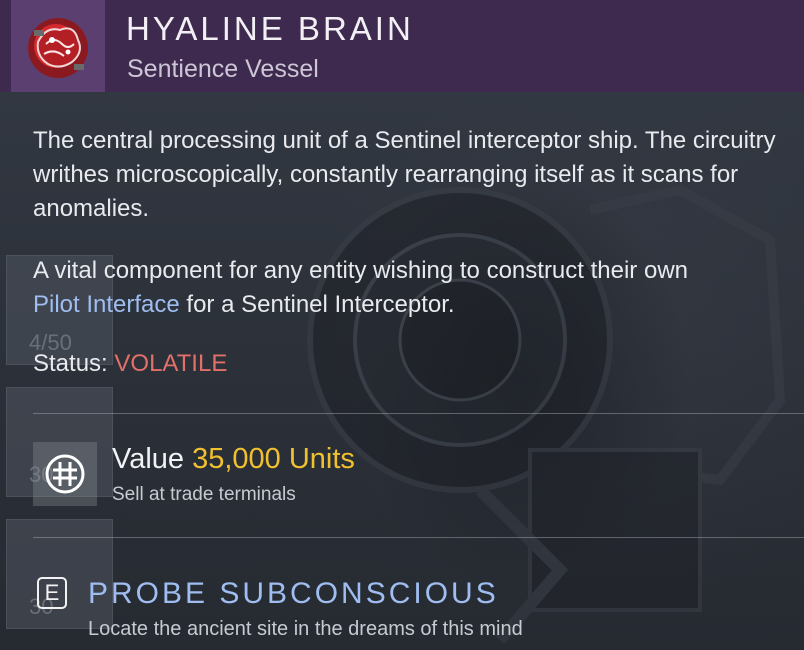 The width and height of the screenshot is (804, 650). Describe the element at coordinates (204, 494) in the screenshot. I see `value-subtext: Sell at trade terminals` at that location.